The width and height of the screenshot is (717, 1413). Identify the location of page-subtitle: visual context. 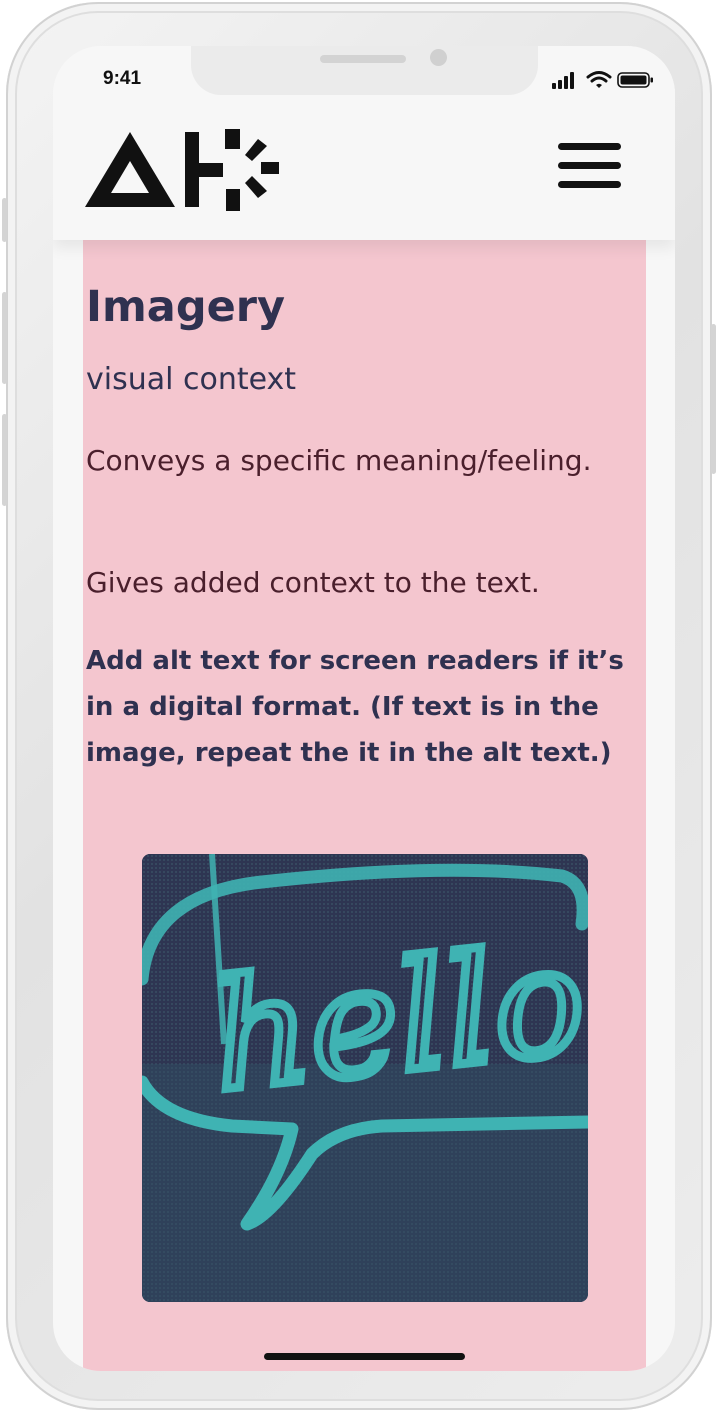
(191, 379).